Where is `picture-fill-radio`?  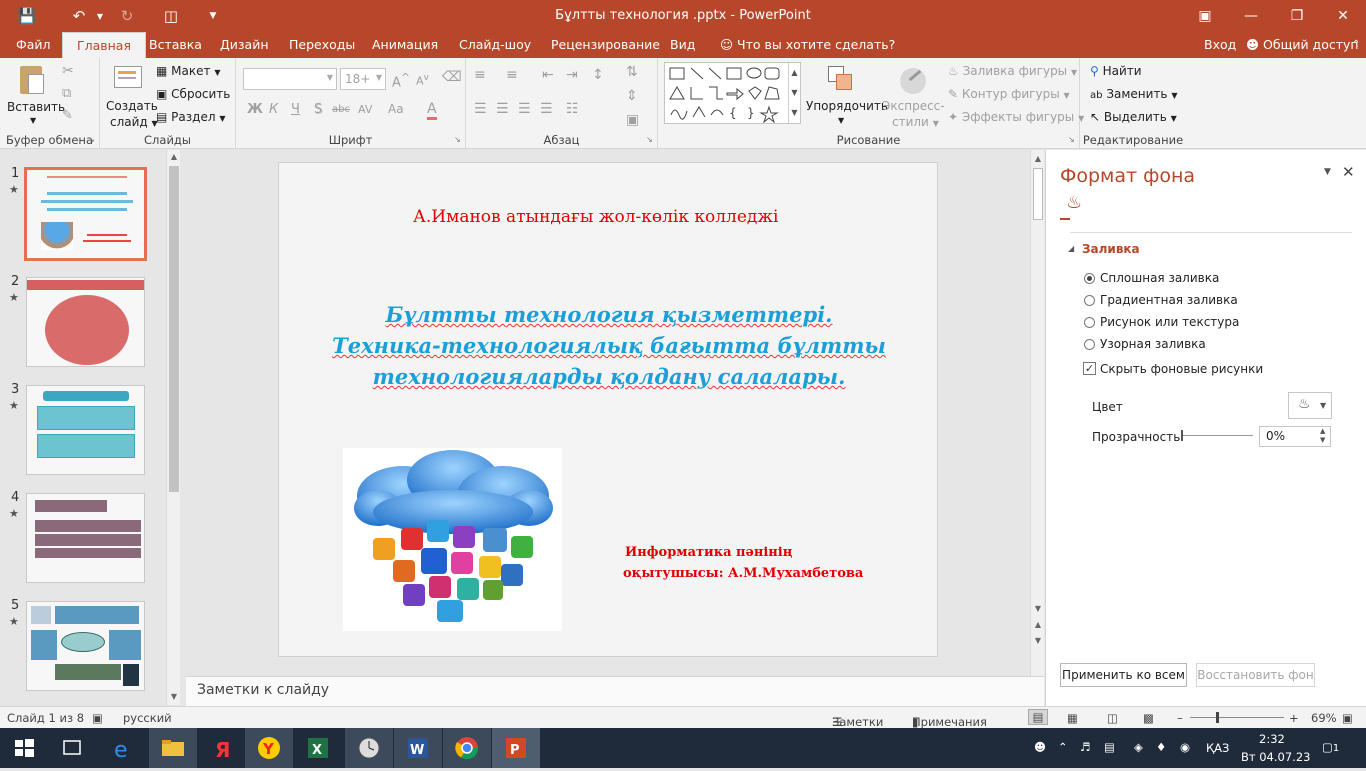
picture-fill-radio is located at coordinates (1089, 322).